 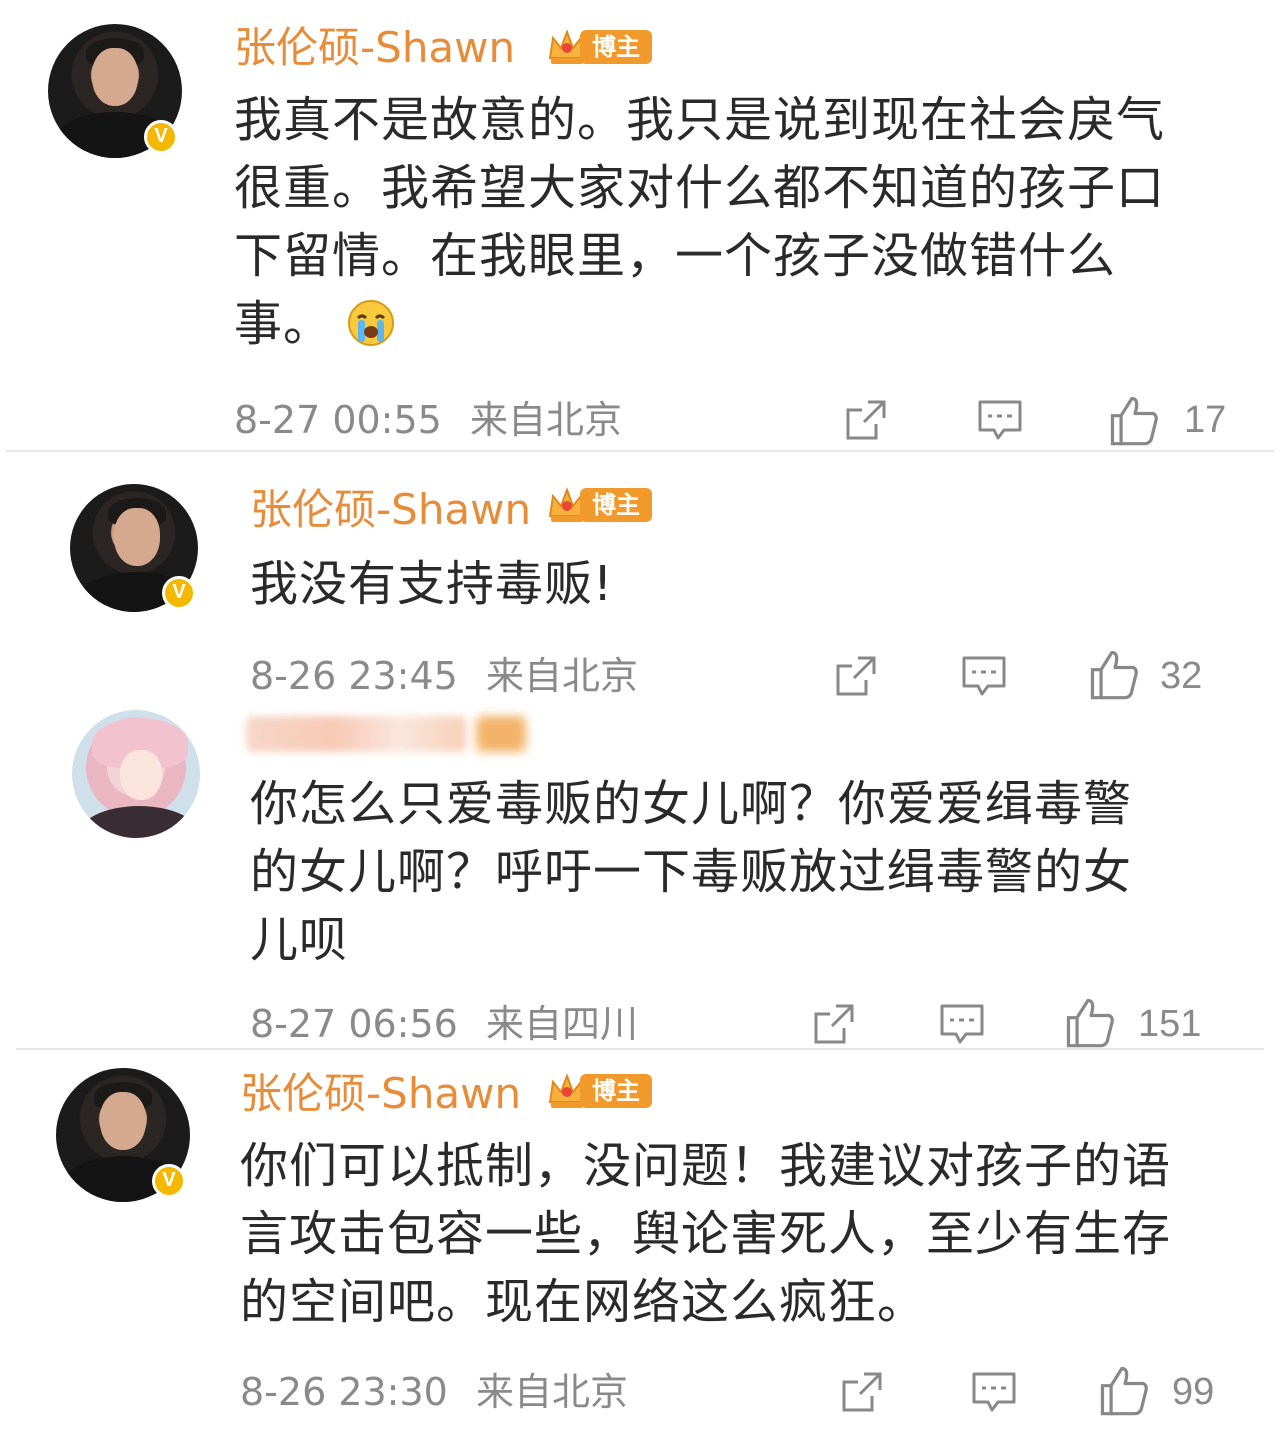 What do you see at coordinates (344, 1392) in the screenshot?
I see `timestamp: 8-26 23:30` at bounding box center [344, 1392].